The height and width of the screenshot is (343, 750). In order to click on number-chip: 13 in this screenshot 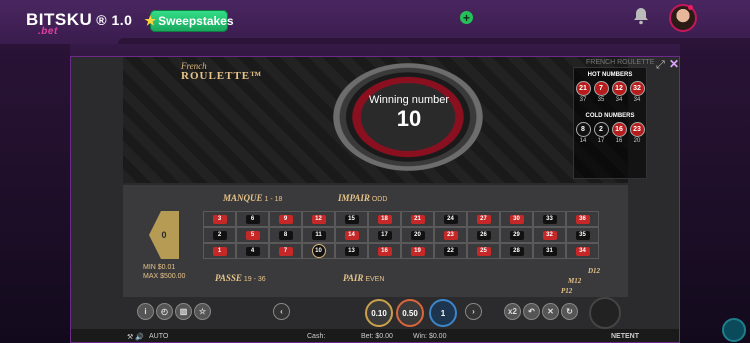, I will do `click(351, 251)`.